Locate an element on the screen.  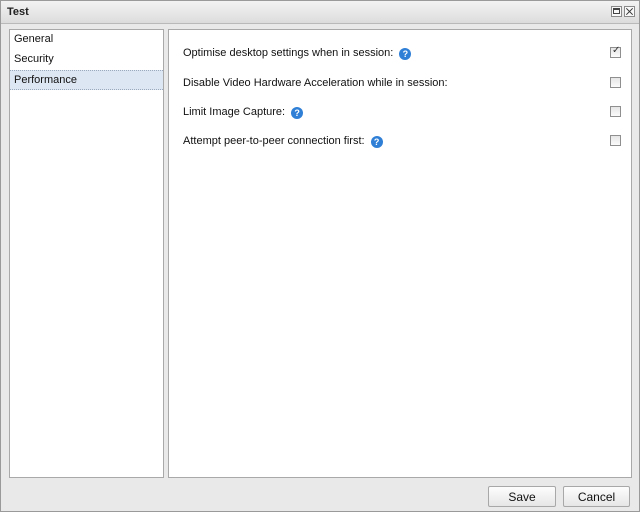
setting-row-limit-image-capture: Limit Image Capture:? is located at coordinates (403, 112).